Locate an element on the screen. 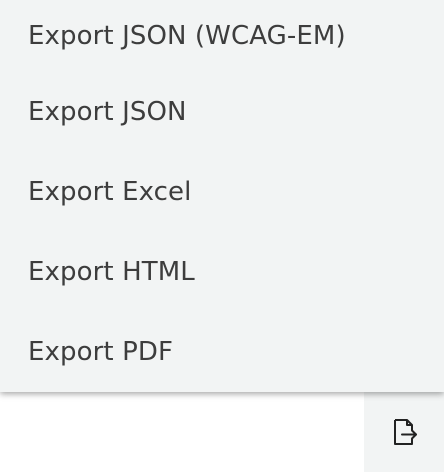  export-icon is located at coordinates (405, 432).